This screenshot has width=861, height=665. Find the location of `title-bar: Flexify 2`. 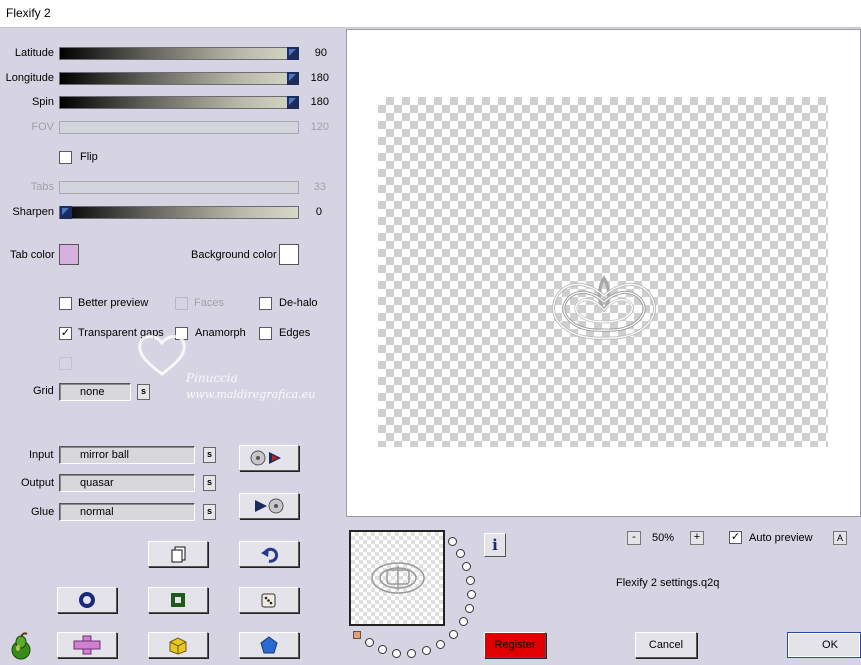

title-bar: Flexify 2 is located at coordinates (430, 14).